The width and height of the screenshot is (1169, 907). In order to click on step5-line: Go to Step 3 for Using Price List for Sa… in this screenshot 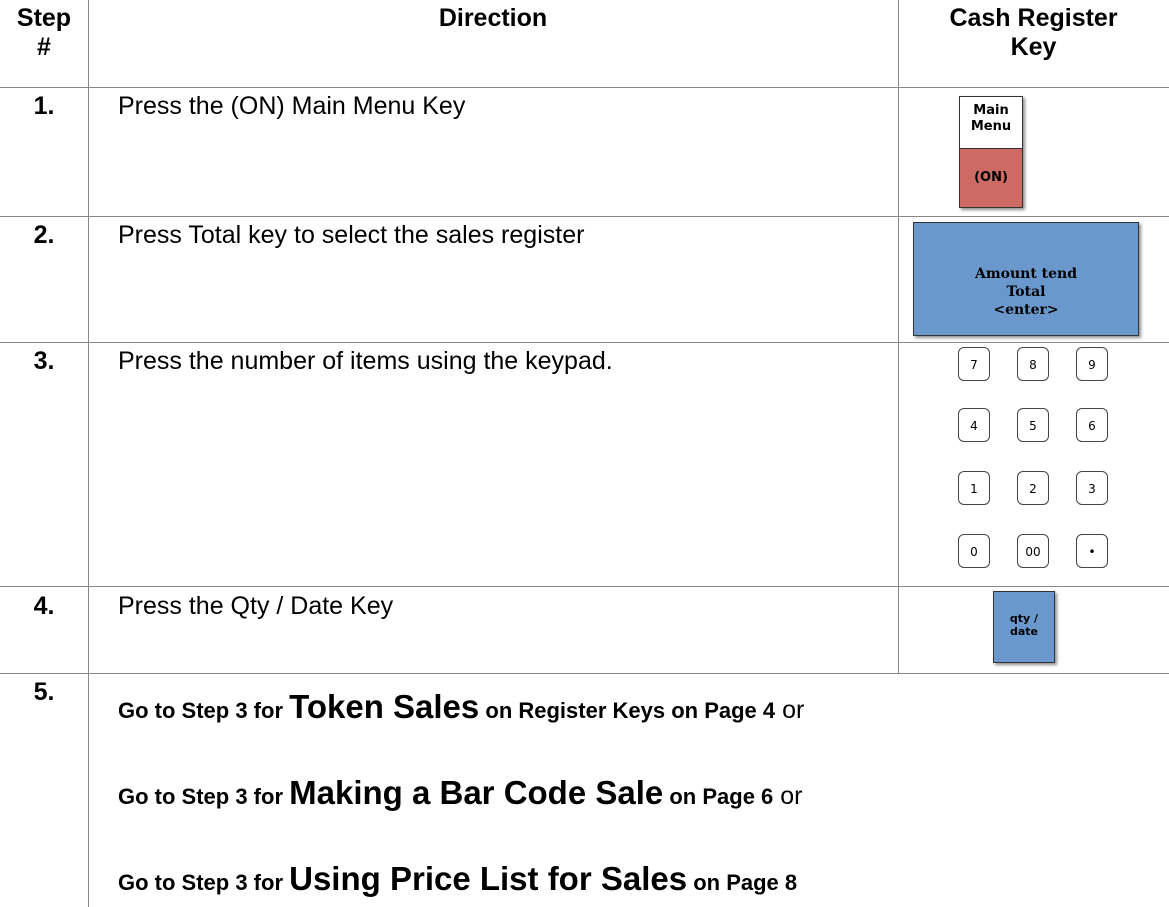, I will do `click(457, 879)`.